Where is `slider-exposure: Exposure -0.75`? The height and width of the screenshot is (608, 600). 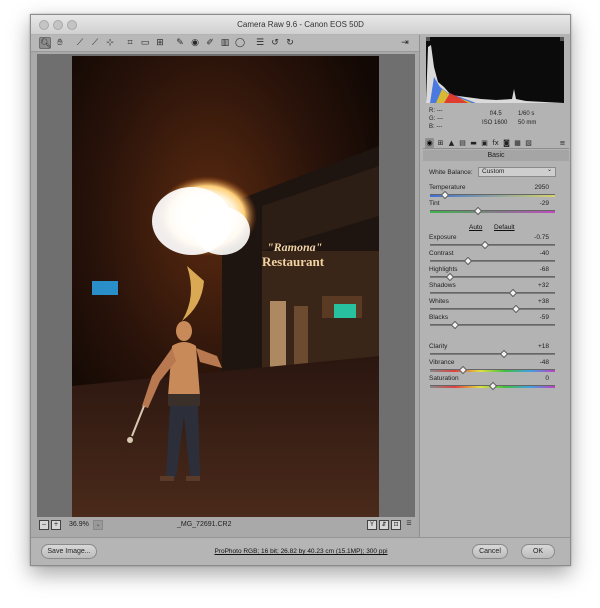
slider-exposure: Exposure -0.75 is located at coordinates (493, 242).